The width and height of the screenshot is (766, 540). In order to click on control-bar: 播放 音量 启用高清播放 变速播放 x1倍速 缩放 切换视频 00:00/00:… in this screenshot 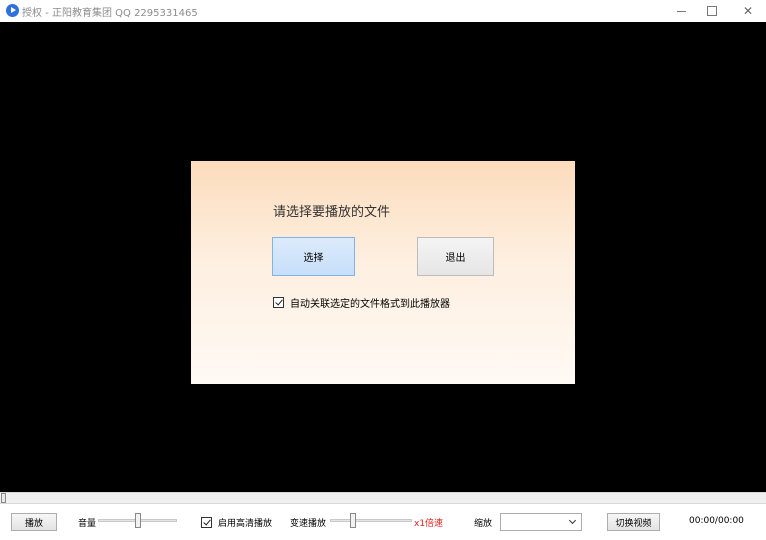, I will do `click(383, 522)`.